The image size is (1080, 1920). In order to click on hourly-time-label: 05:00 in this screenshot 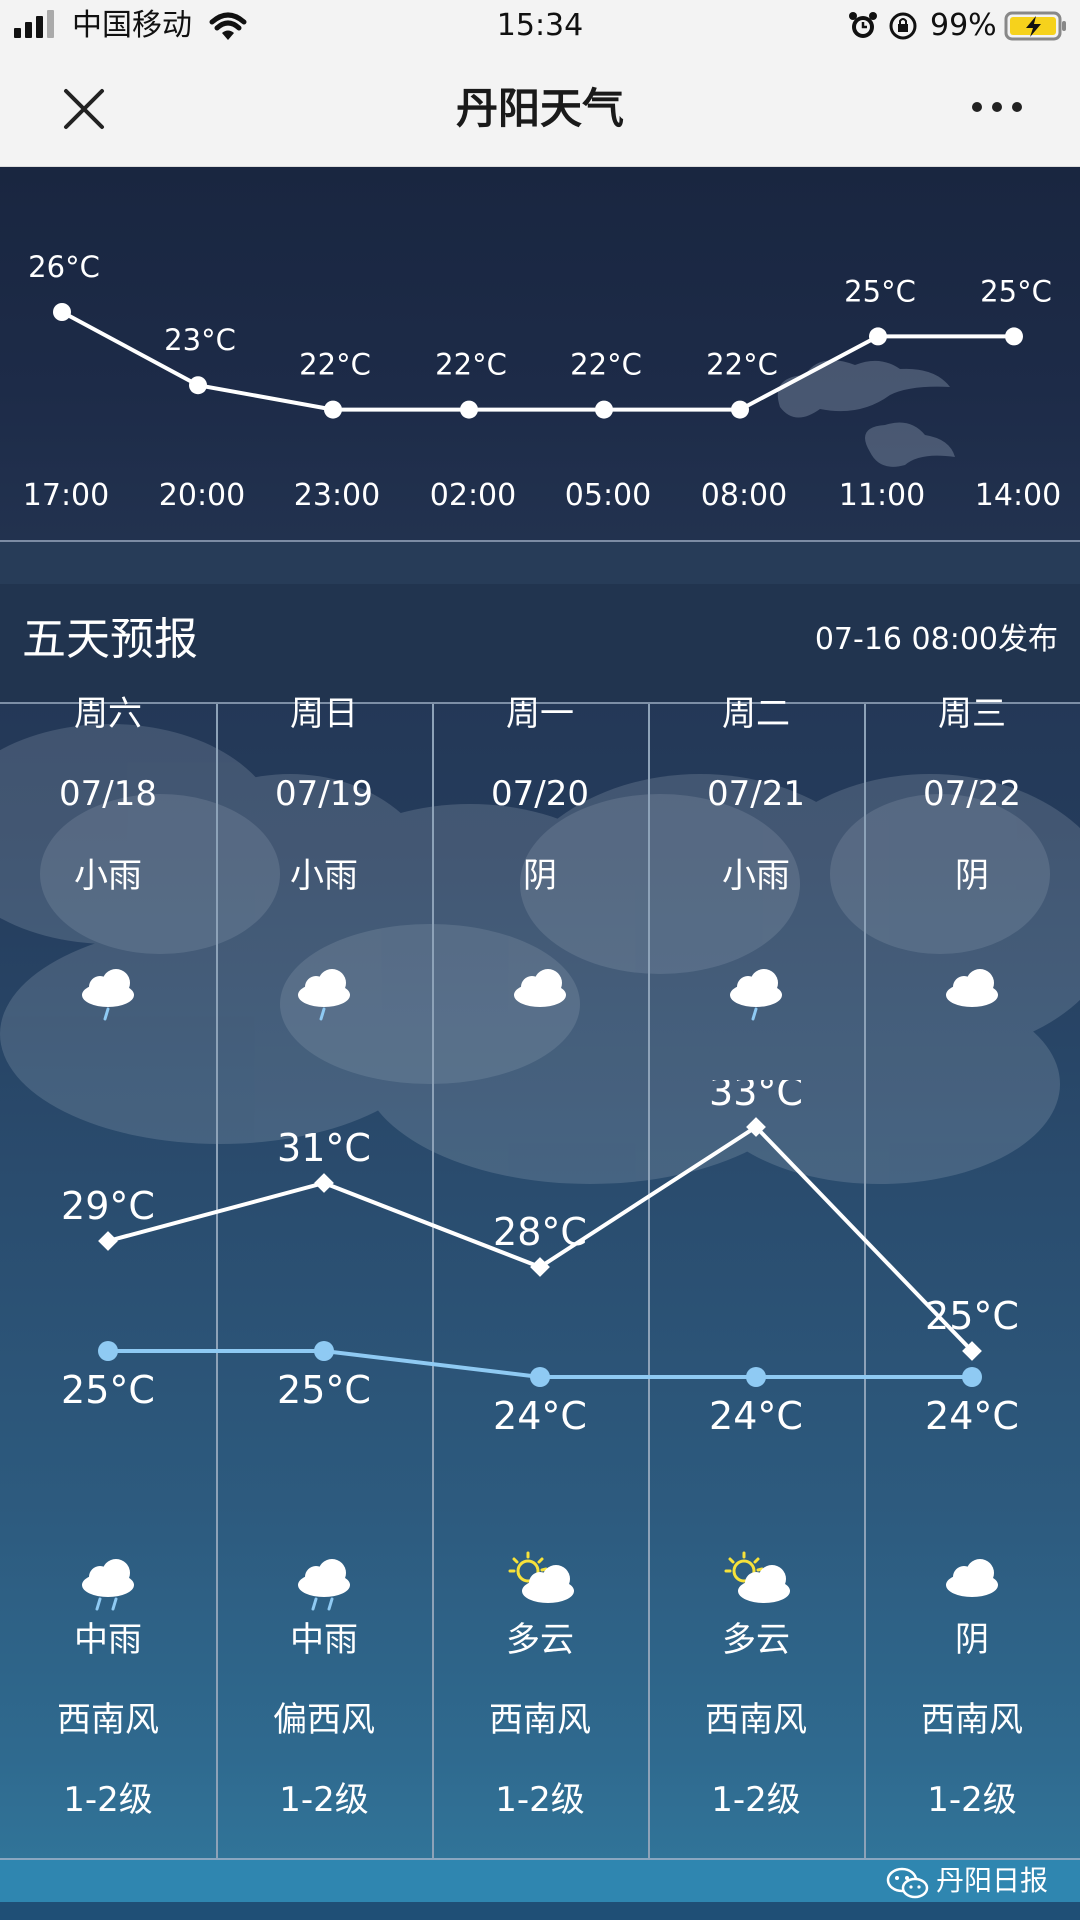, I will do `click(608, 495)`.